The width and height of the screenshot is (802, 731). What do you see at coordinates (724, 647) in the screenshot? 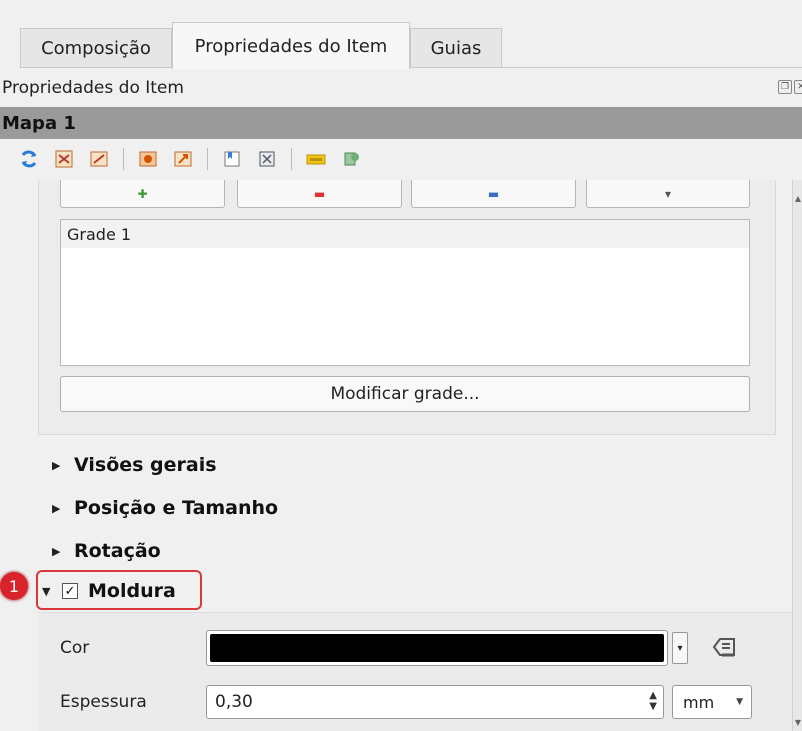
I see `data-defined-override-icon` at bounding box center [724, 647].